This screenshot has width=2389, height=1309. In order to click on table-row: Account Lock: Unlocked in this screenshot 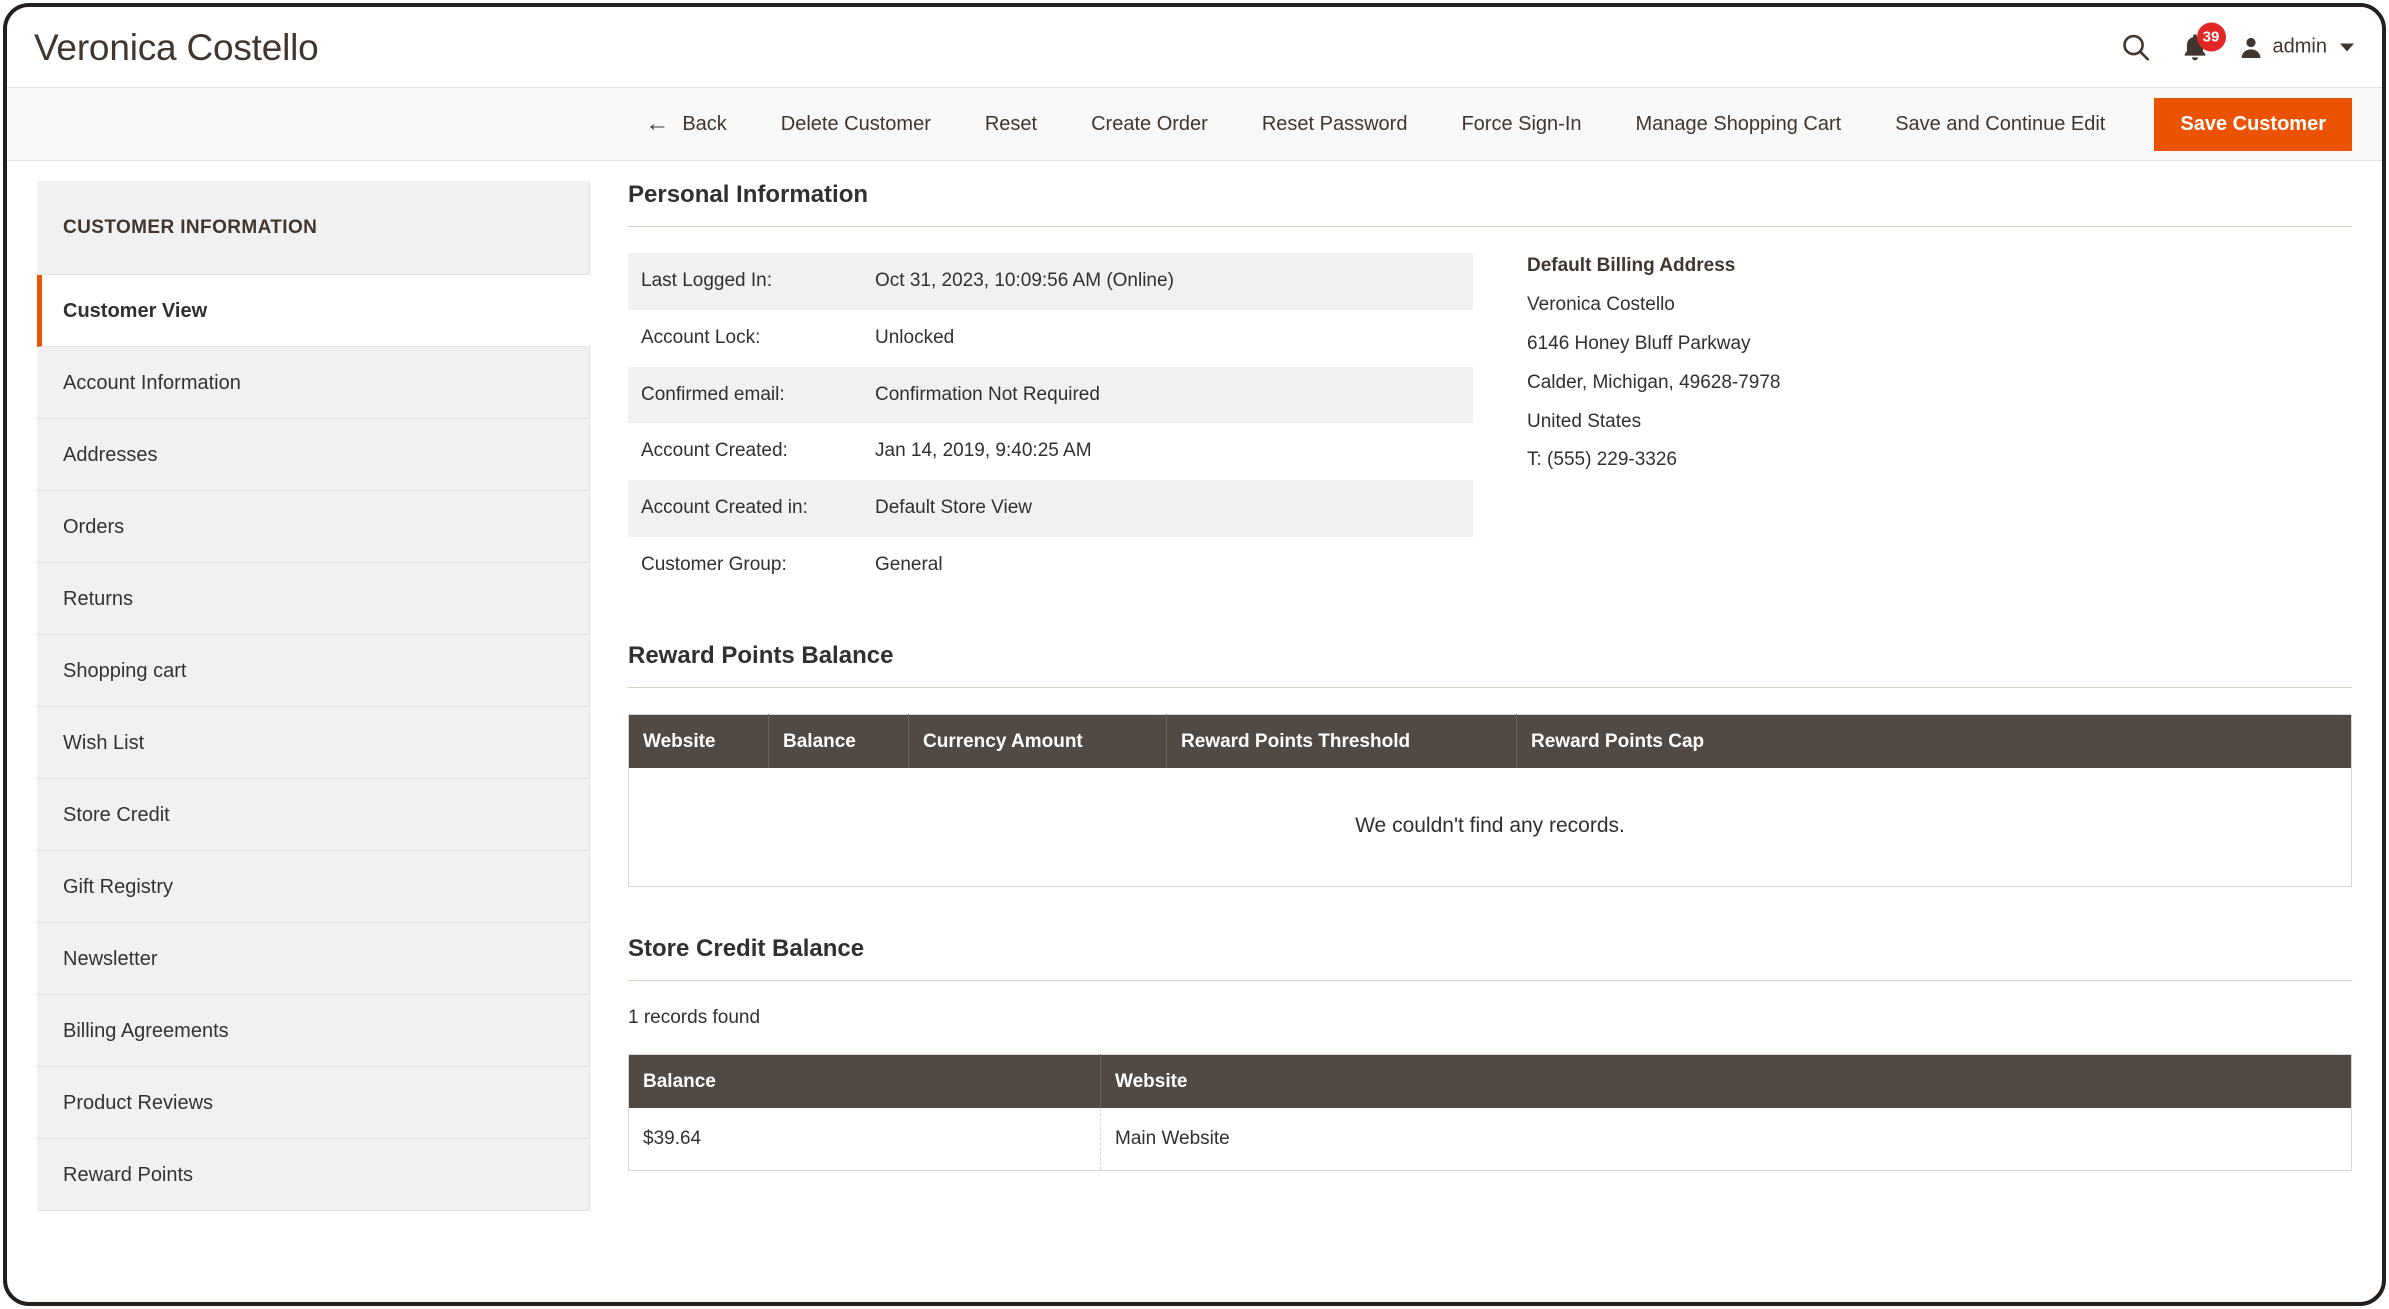, I will do `click(1050, 338)`.